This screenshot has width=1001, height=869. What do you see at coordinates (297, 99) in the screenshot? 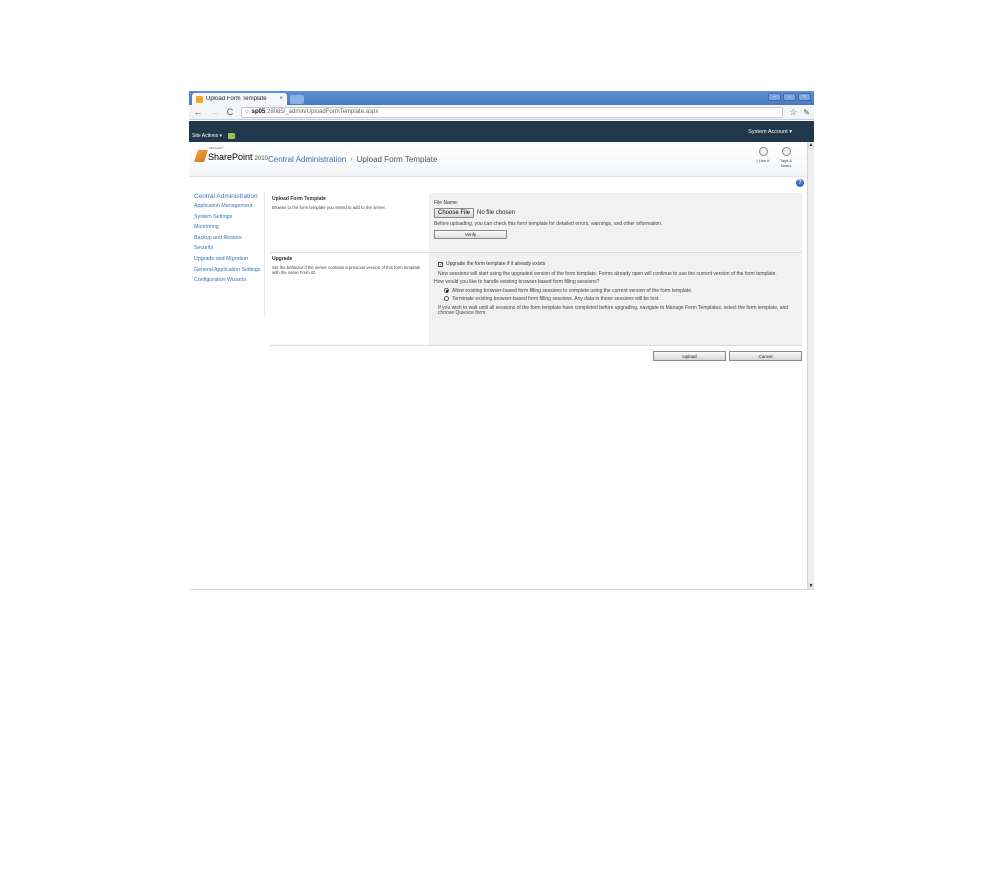
I see `new-tab-button` at bounding box center [297, 99].